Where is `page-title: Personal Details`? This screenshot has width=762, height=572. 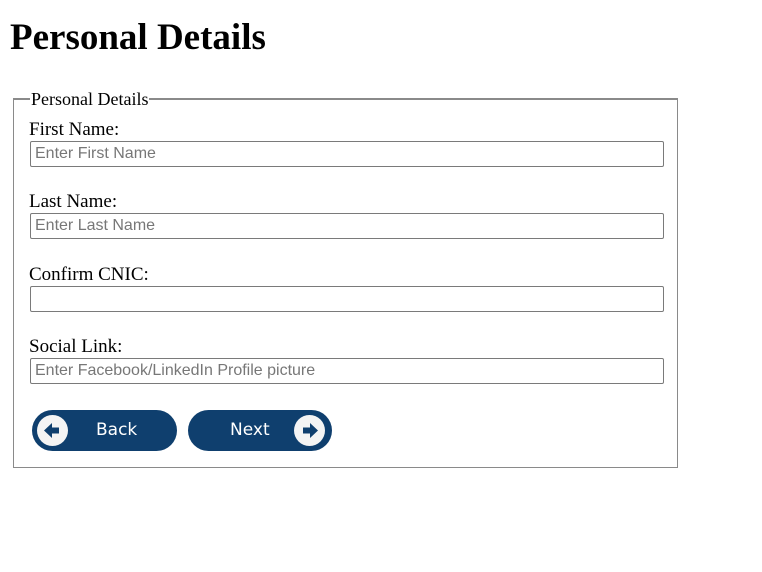
page-title: Personal Details is located at coordinates (138, 37).